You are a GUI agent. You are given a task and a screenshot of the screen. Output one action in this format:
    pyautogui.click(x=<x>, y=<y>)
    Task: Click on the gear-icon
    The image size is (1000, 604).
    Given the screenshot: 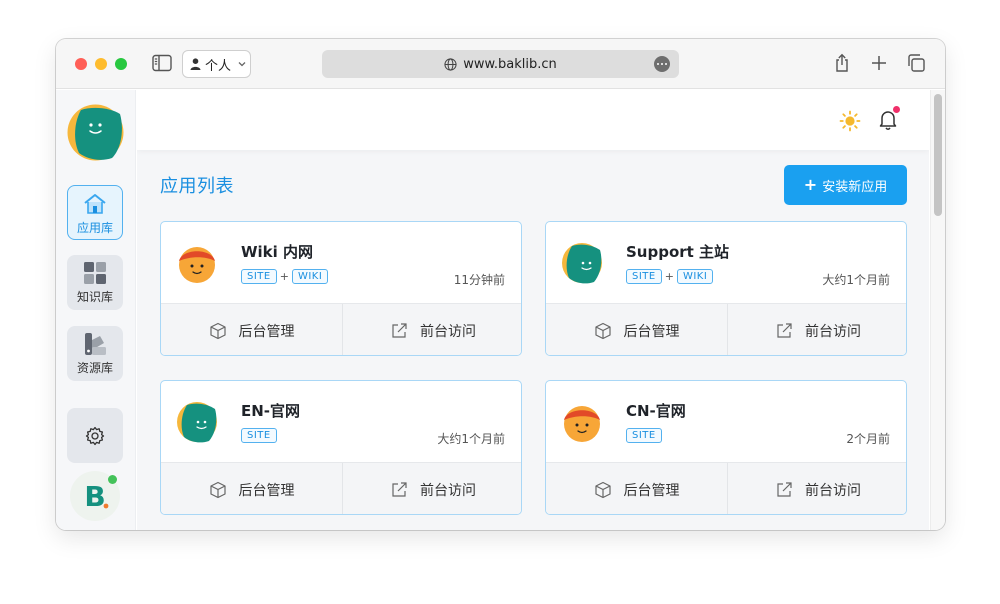 What is the action you would take?
    pyautogui.click(x=95, y=435)
    